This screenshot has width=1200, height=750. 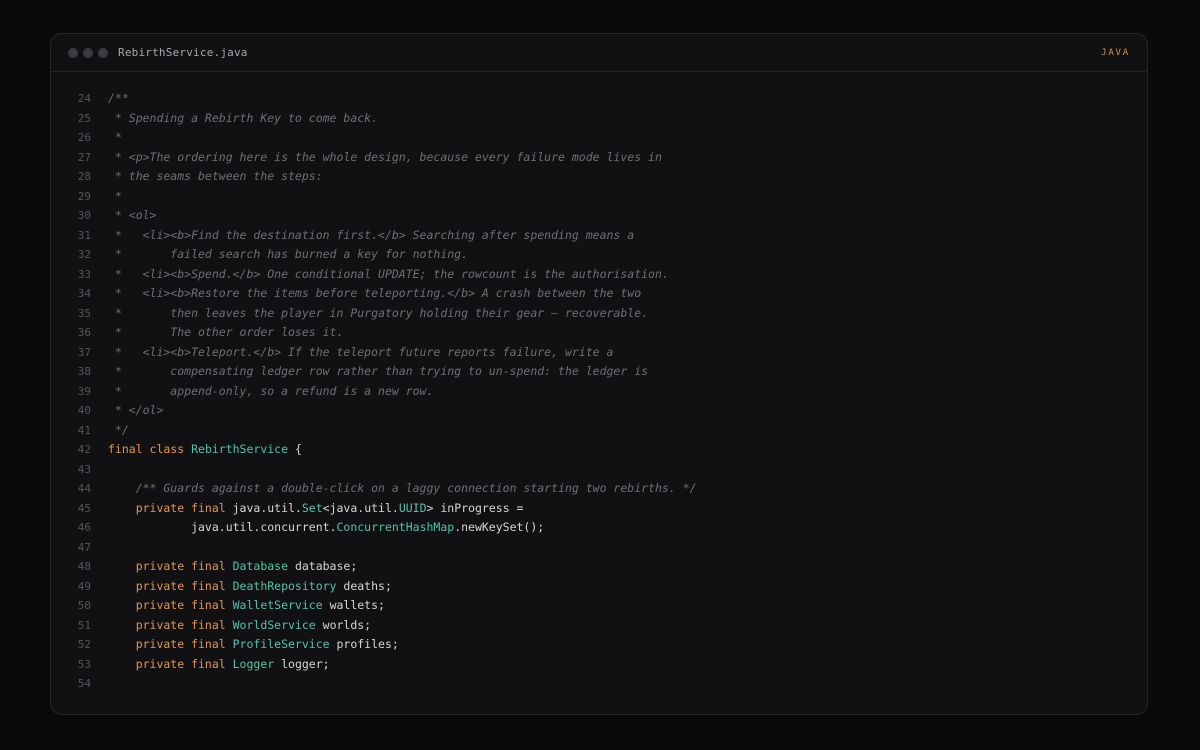 What do you see at coordinates (599, 197) in the screenshot?
I see `code-line: 29 *` at bounding box center [599, 197].